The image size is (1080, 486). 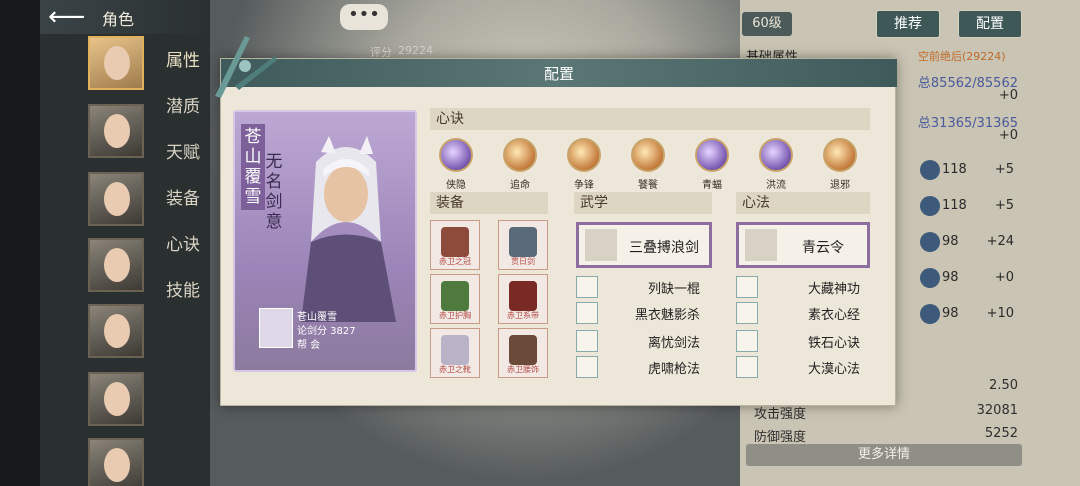 I want to click on nav-talent: 天赋, so click(x=183, y=150).